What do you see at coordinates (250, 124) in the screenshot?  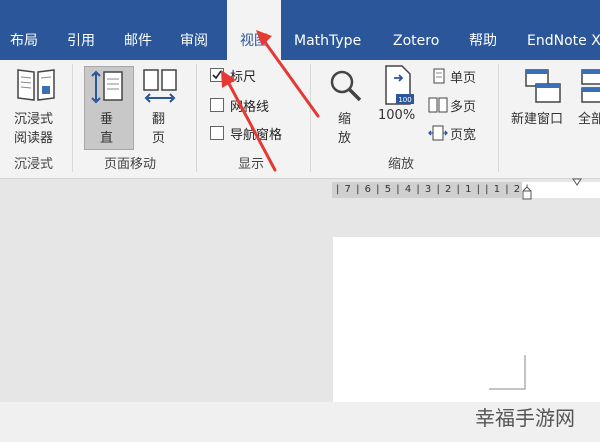 I see `arrow-to-ruler-checkbox` at bounding box center [250, 124].